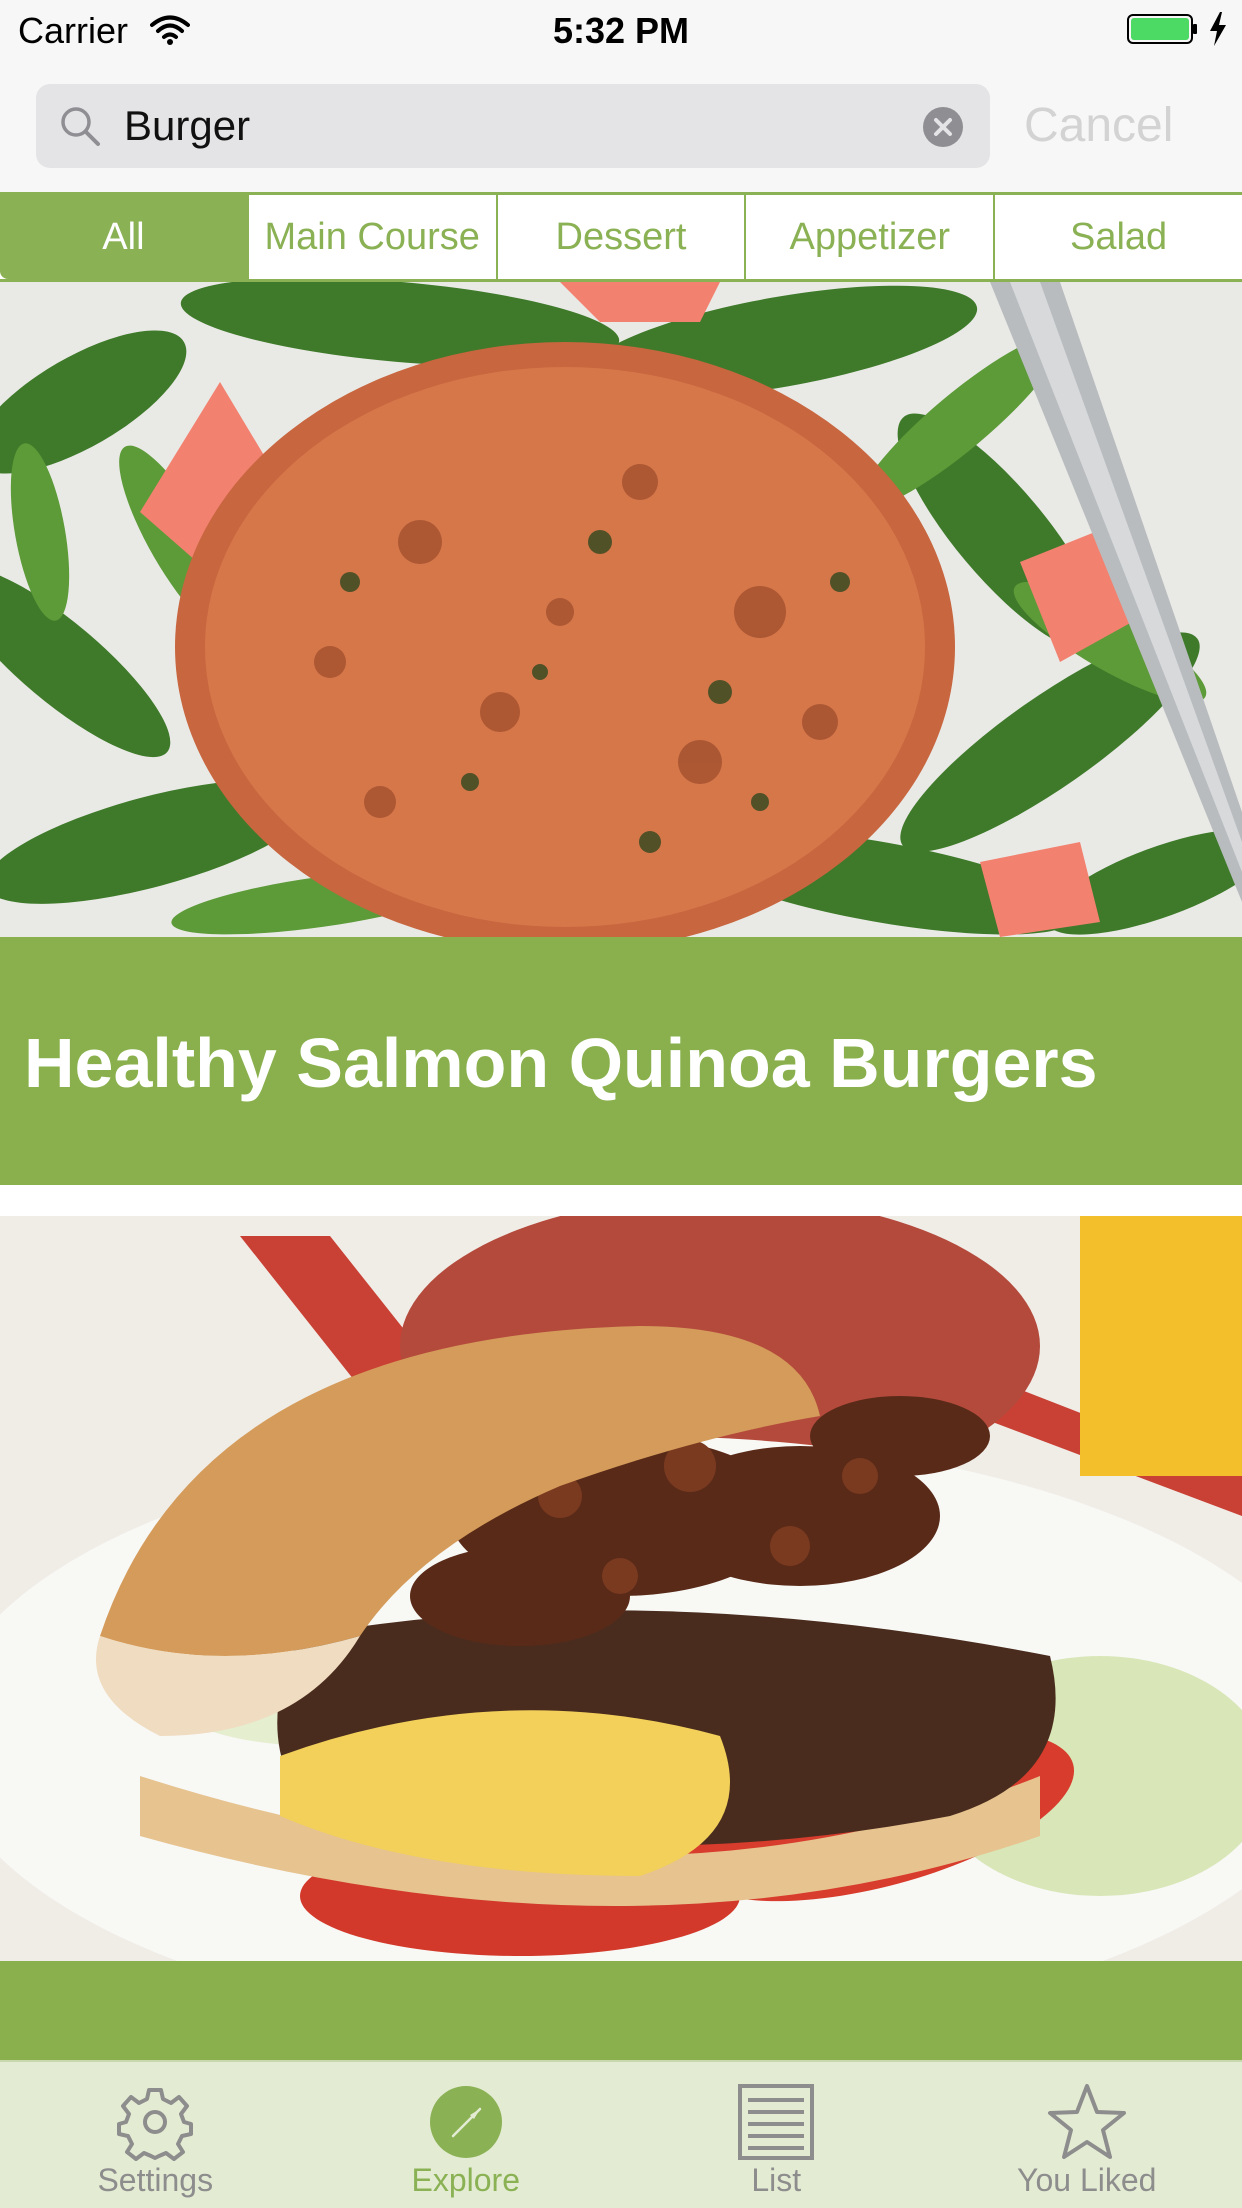 The height and width of the screenshot is (2208, 1242). Describe the element at coordinates (465, 2122) in the screenshot. I see `compass-icon` at that location.